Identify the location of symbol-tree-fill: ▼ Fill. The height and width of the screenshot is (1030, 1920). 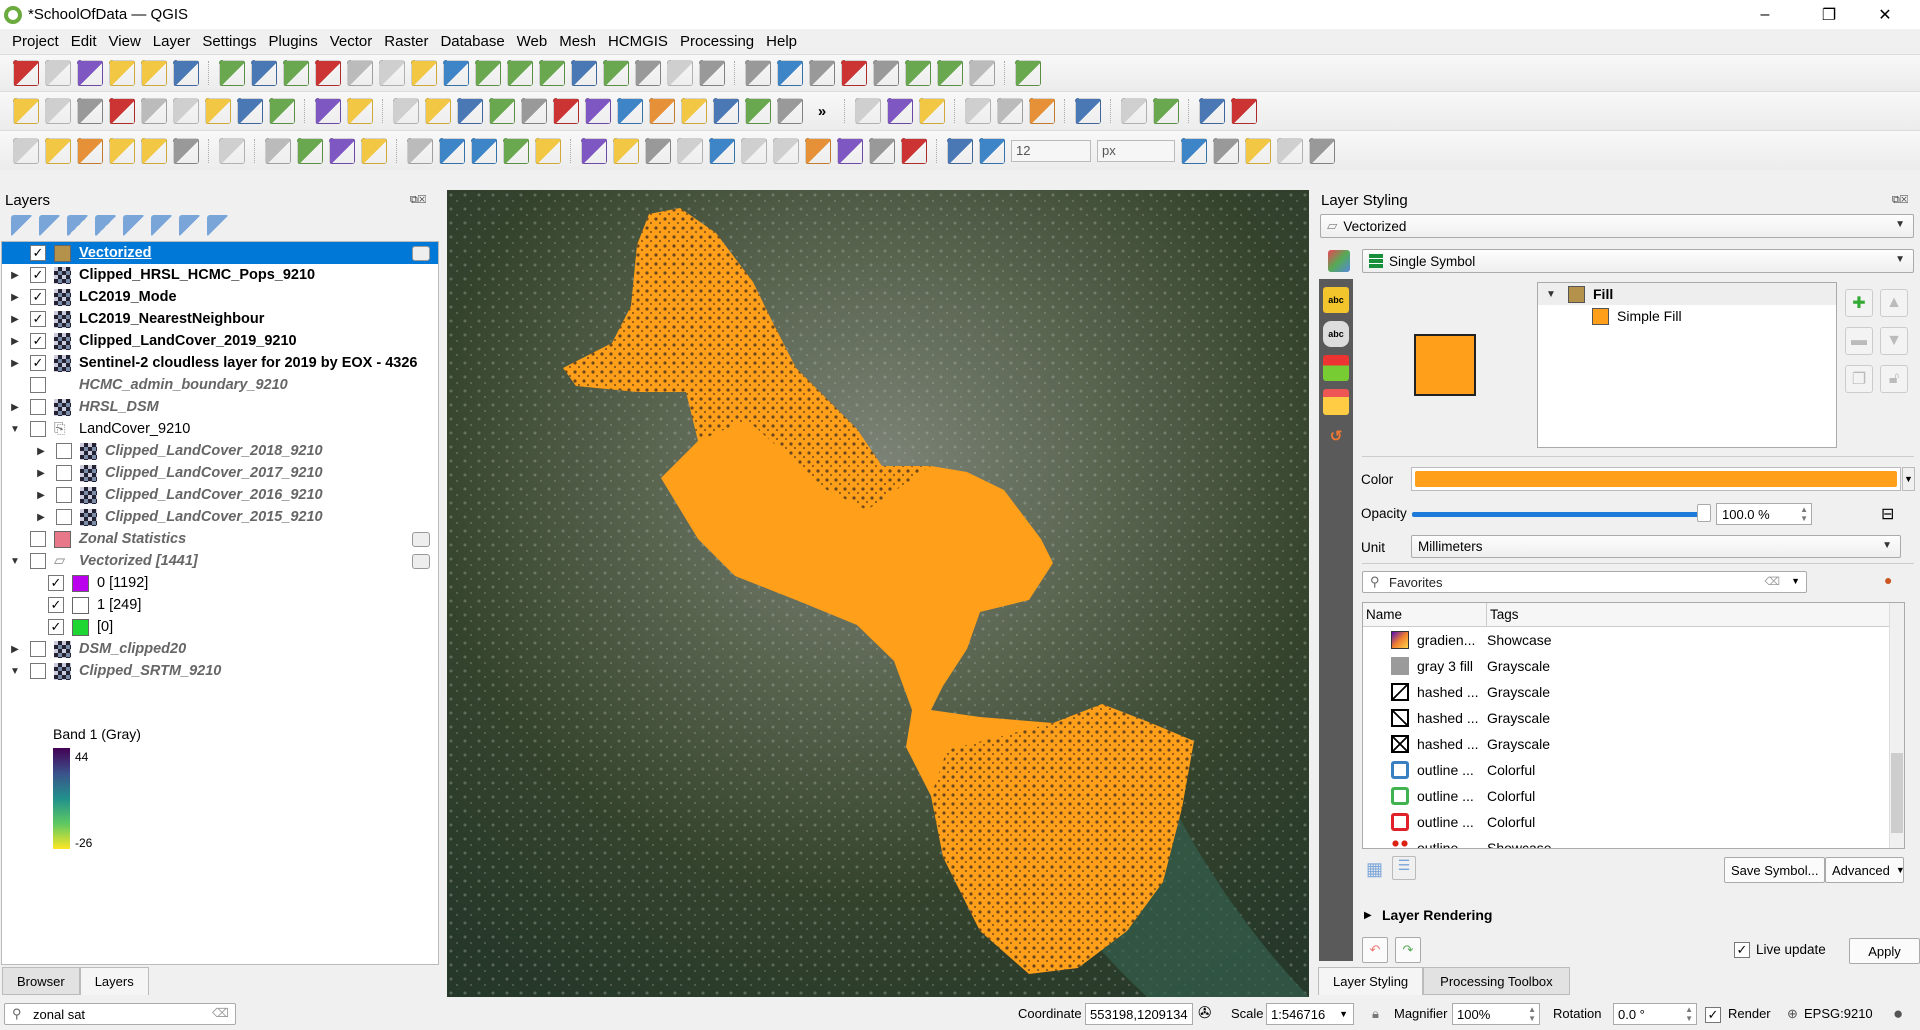
(1687, 294).